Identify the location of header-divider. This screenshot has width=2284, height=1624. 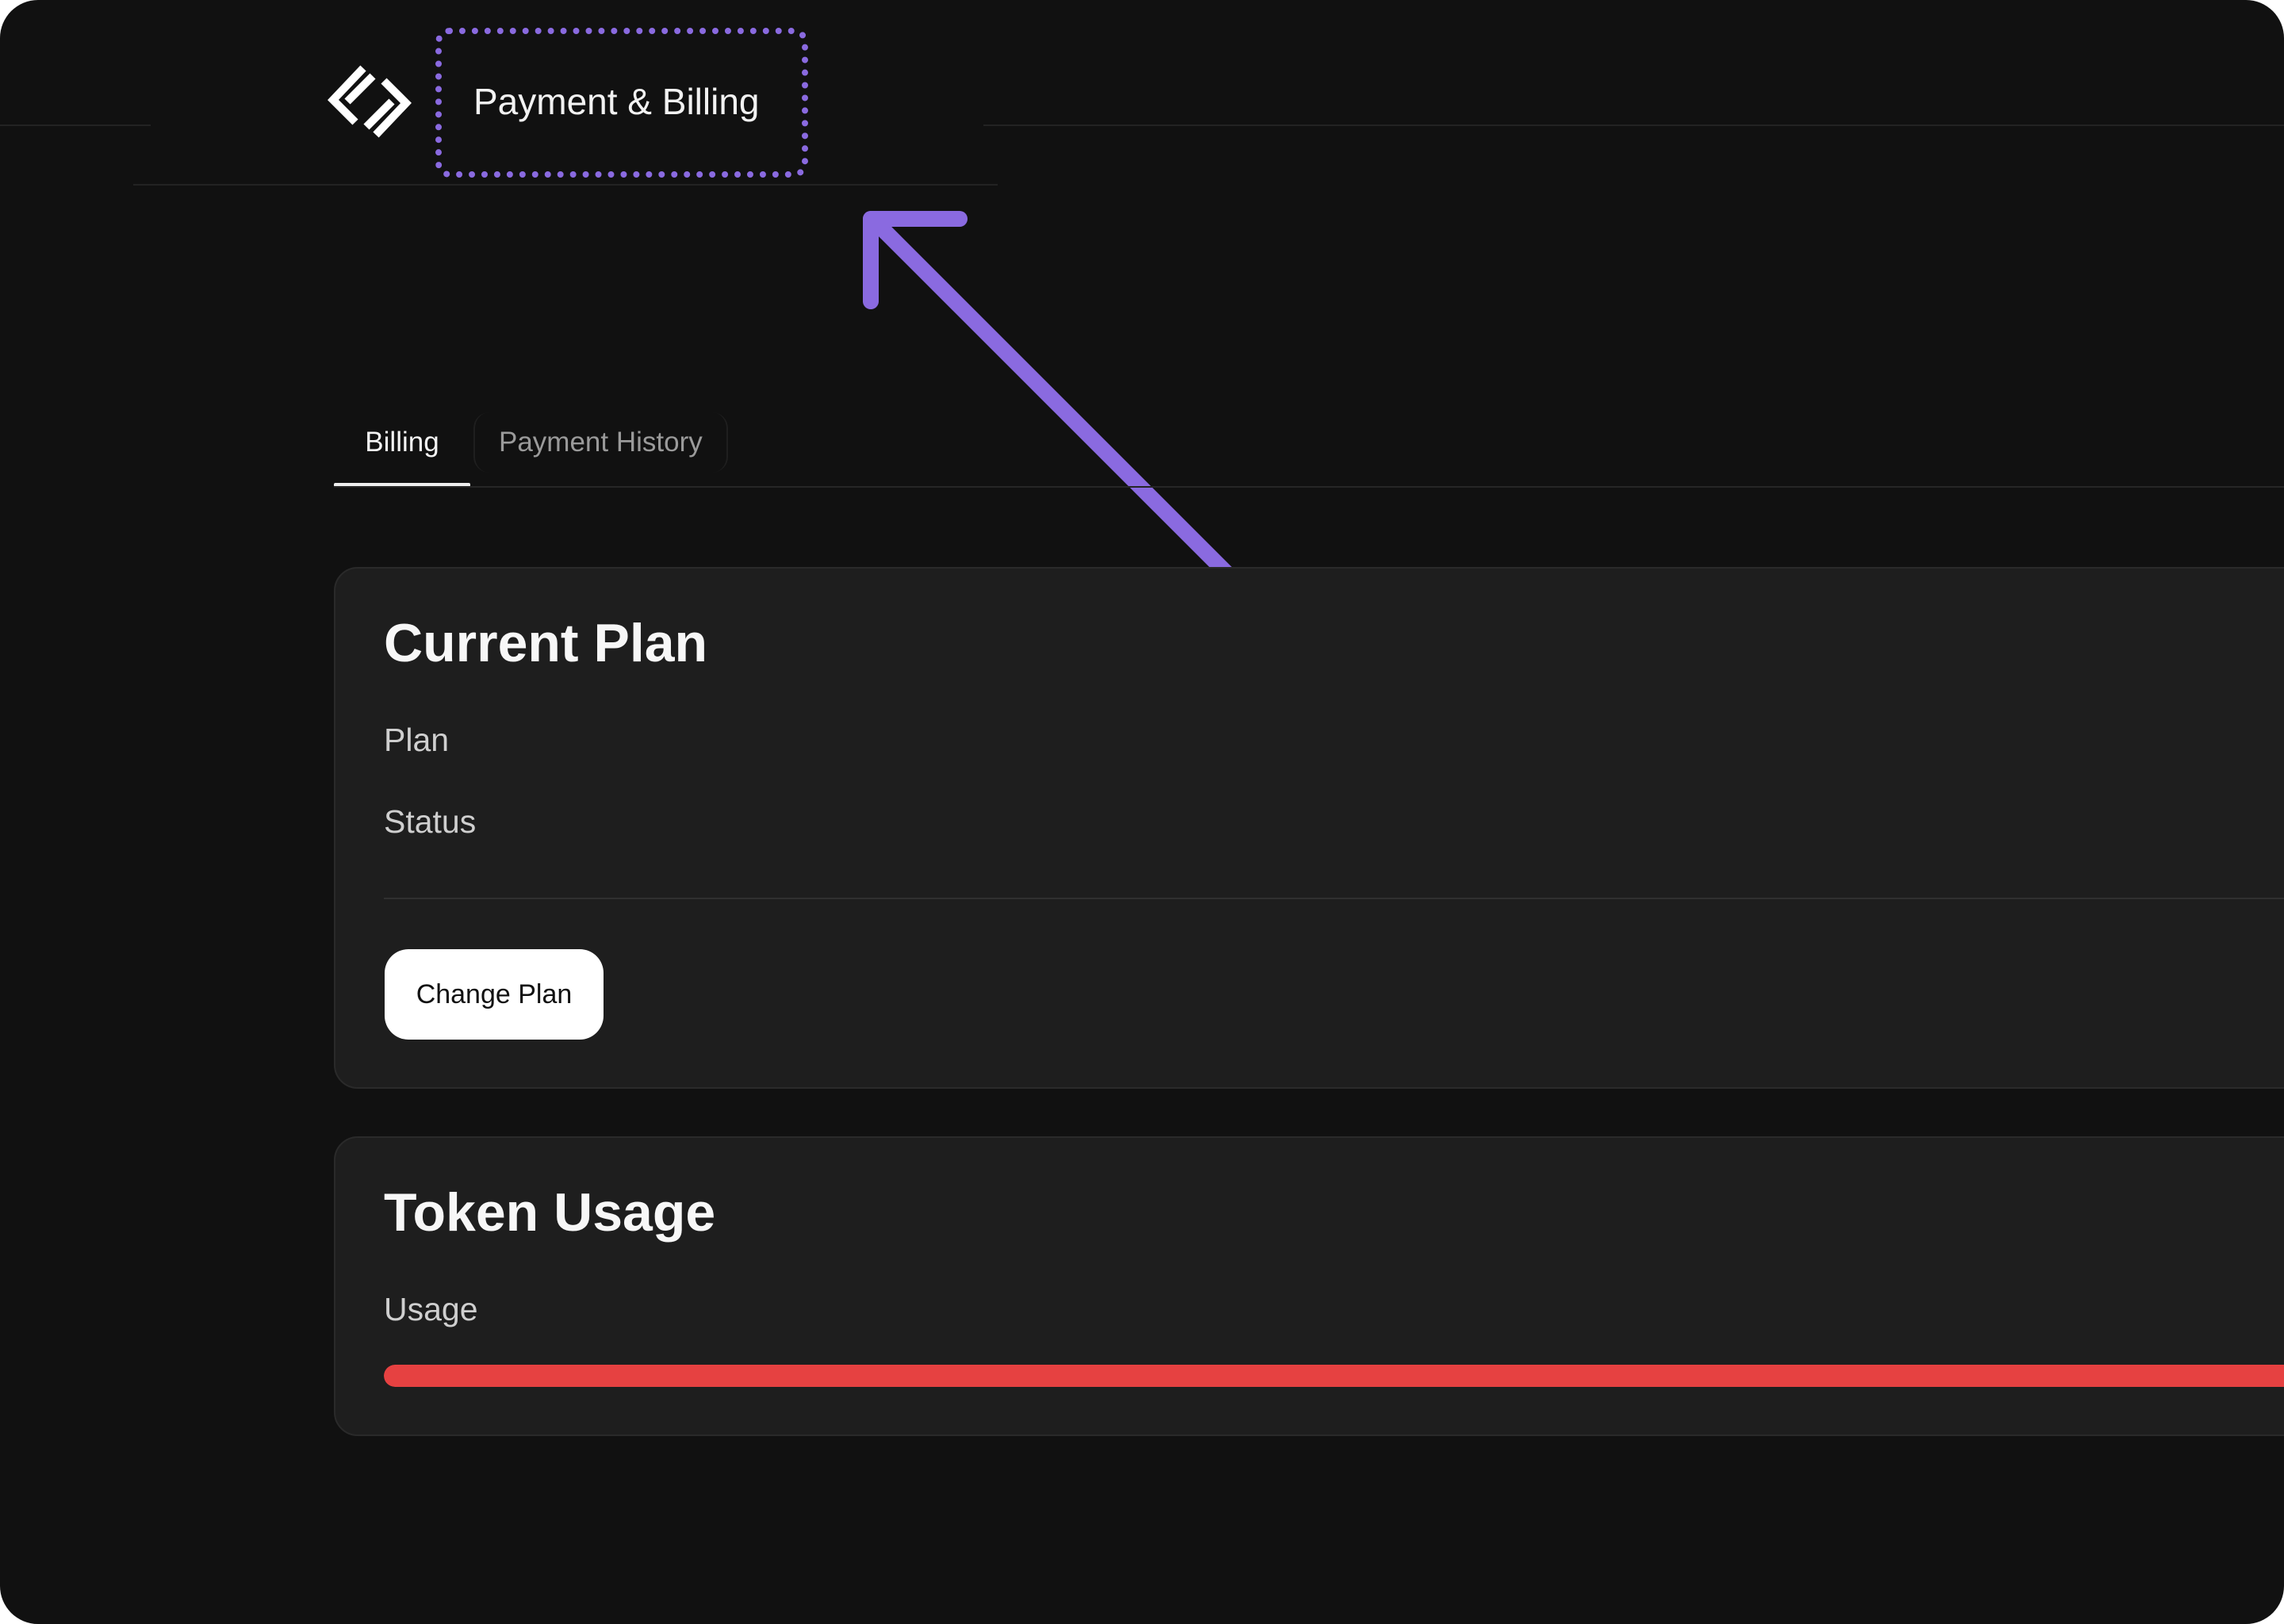
(565, 185).